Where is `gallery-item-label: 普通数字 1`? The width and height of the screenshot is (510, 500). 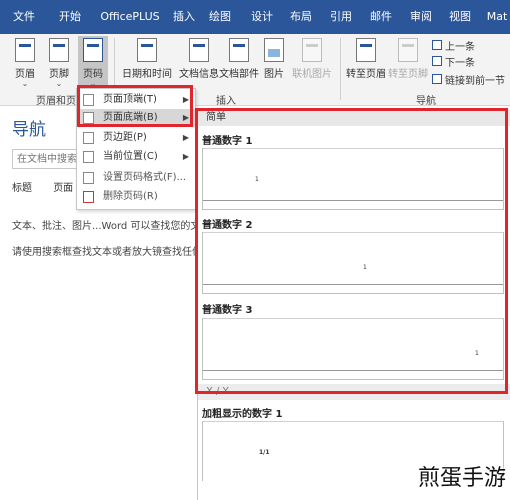 gallery-item-label: 普通数字 1 is located at coordinates (227, 141).